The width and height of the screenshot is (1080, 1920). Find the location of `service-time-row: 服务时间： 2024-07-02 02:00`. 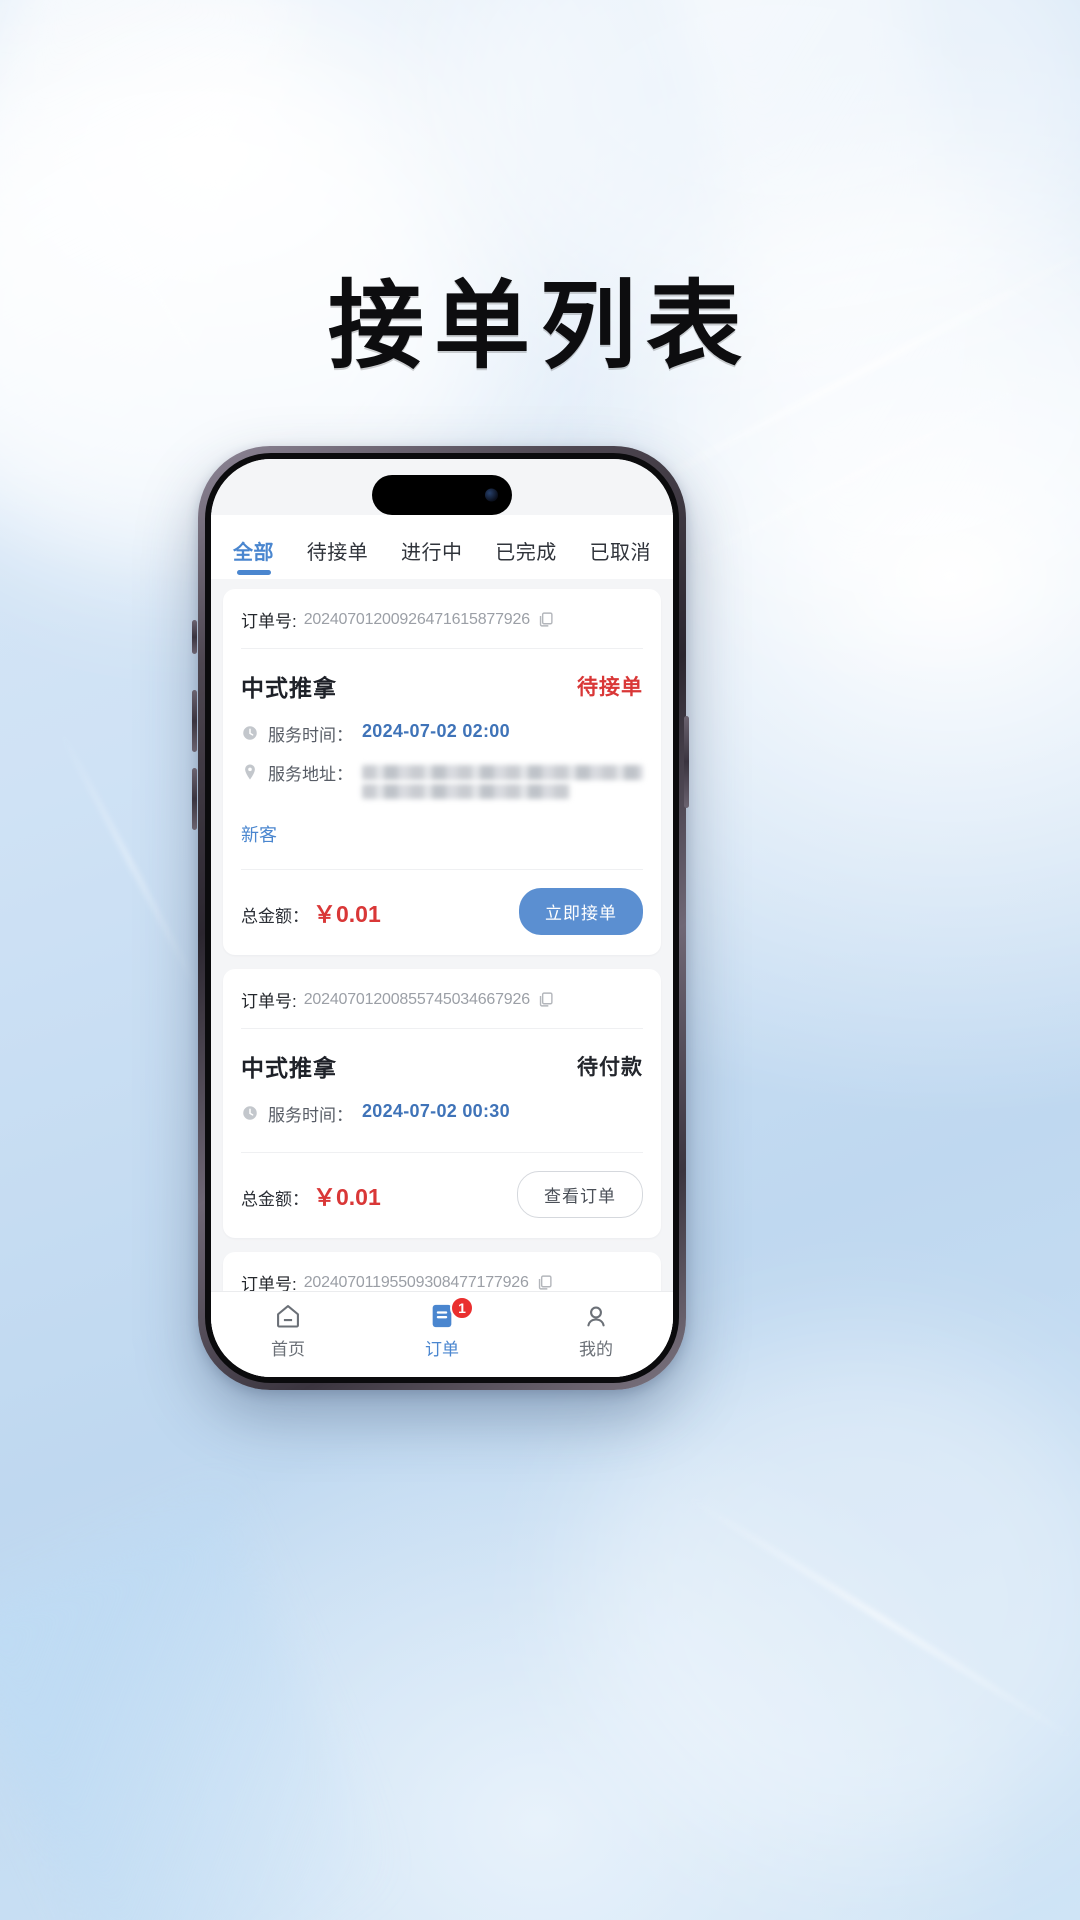

service-time-row: 服务时间： 2024-07-02 02:00 is located at coordinates (442, 726).